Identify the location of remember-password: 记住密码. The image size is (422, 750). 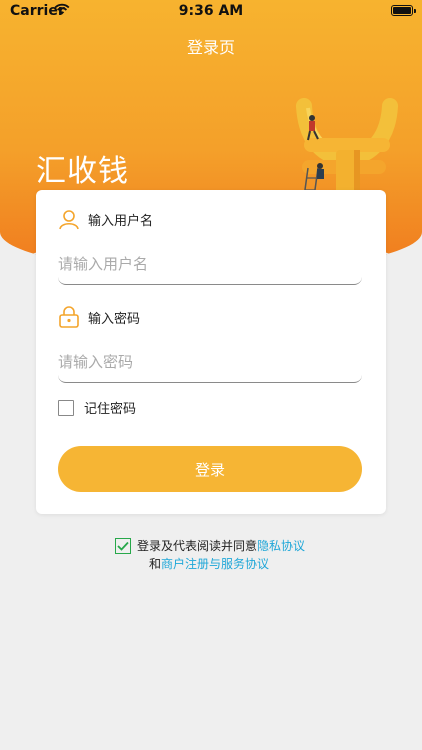
(97, 407).